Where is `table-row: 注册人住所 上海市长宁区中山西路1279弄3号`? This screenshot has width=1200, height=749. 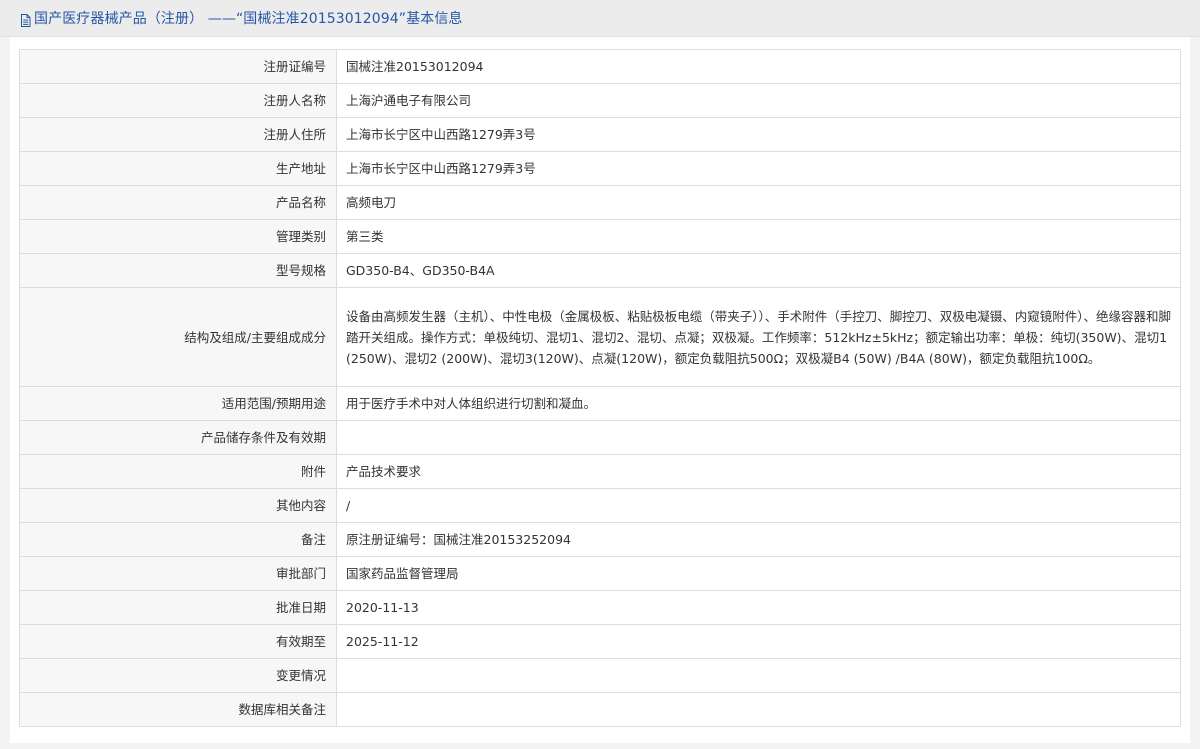 table-row: 注册人住所 上海市长宁区中山西路1279弄3号 is located at coordinates (600, 134).